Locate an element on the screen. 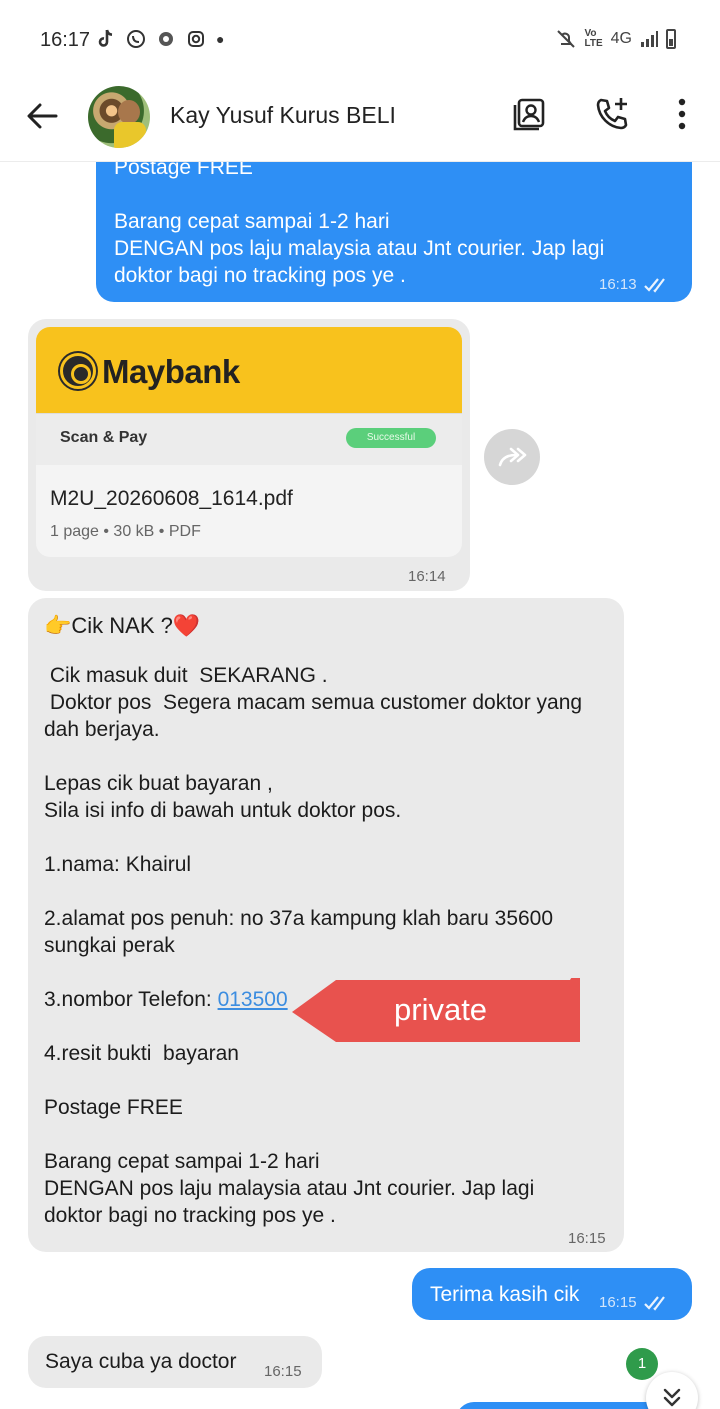 The image size is (720, 1409). info-name: 1.nama: Khairul is located at coordinates (118, 864).